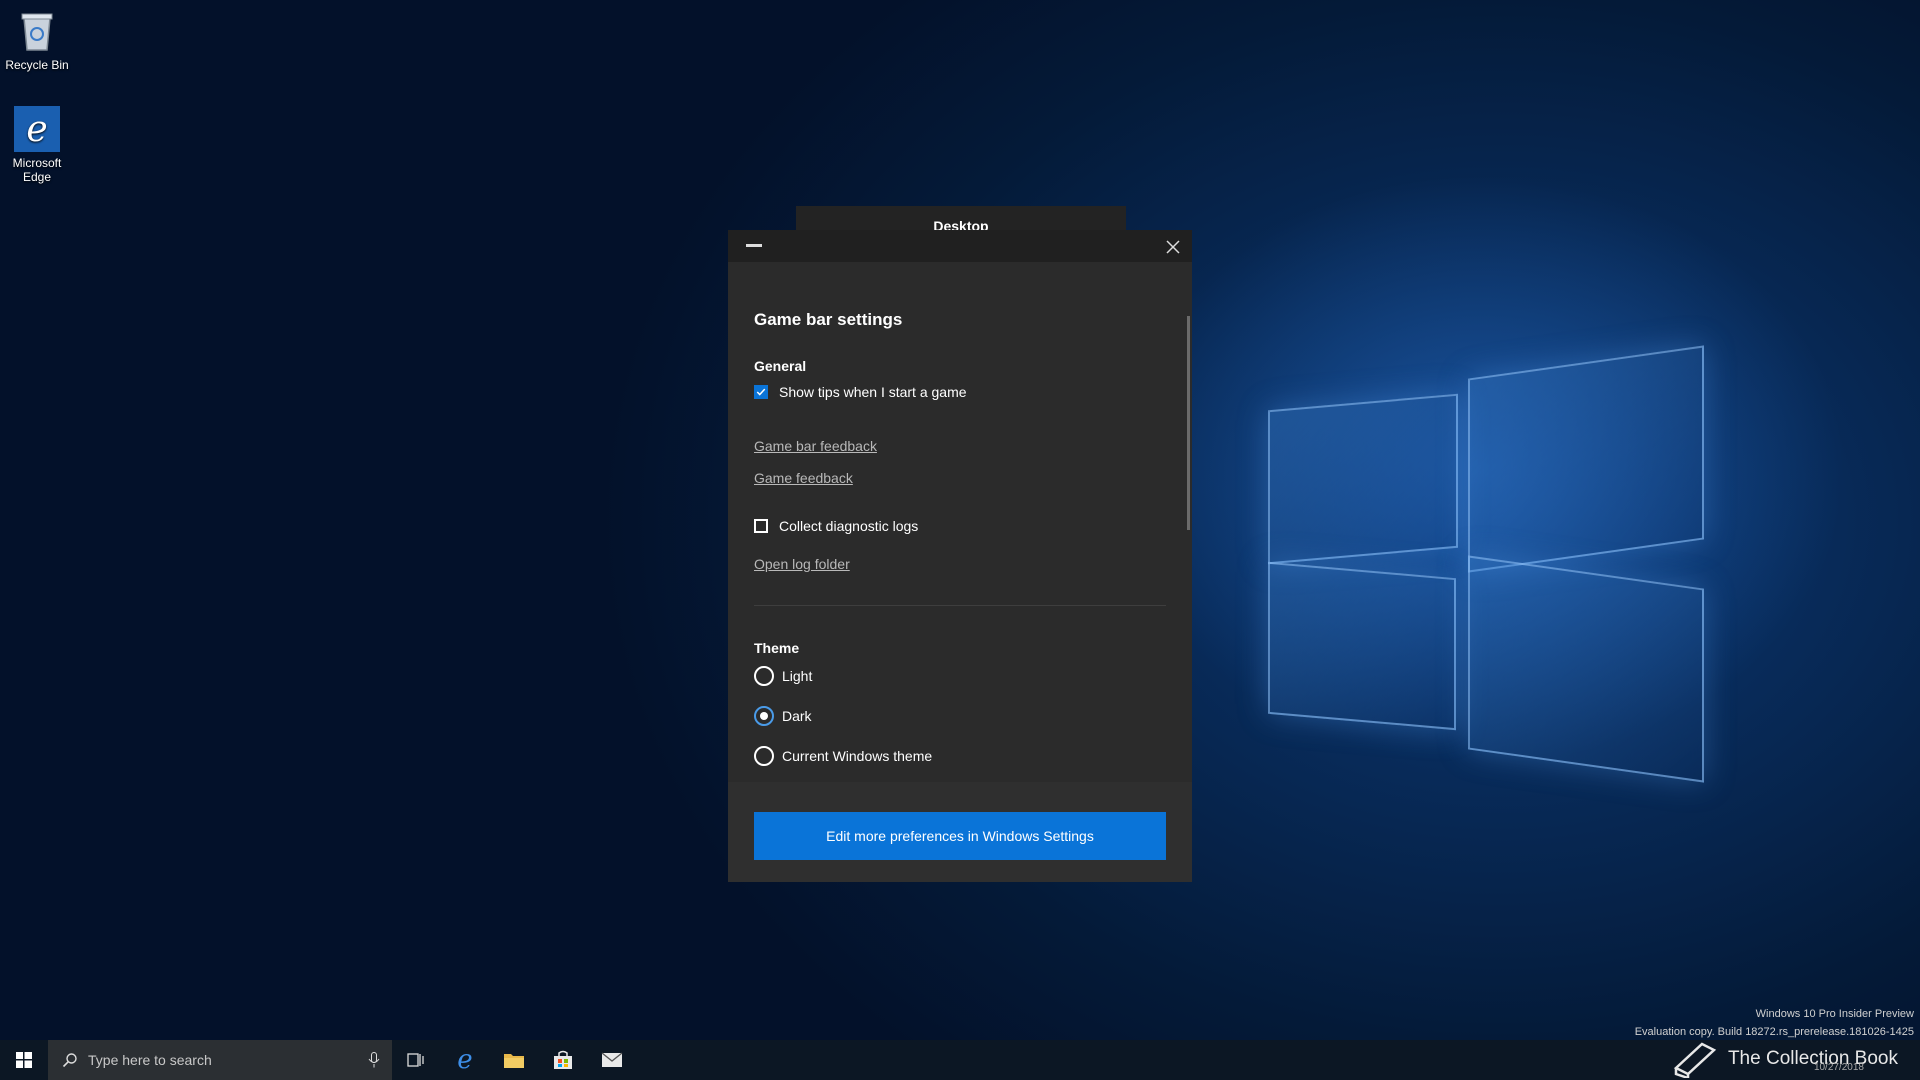  What do you see at coordinates (803, 478) in the screenshot?
I see `game-feedback-link: Game feedback` at bounding box center [803, 478].